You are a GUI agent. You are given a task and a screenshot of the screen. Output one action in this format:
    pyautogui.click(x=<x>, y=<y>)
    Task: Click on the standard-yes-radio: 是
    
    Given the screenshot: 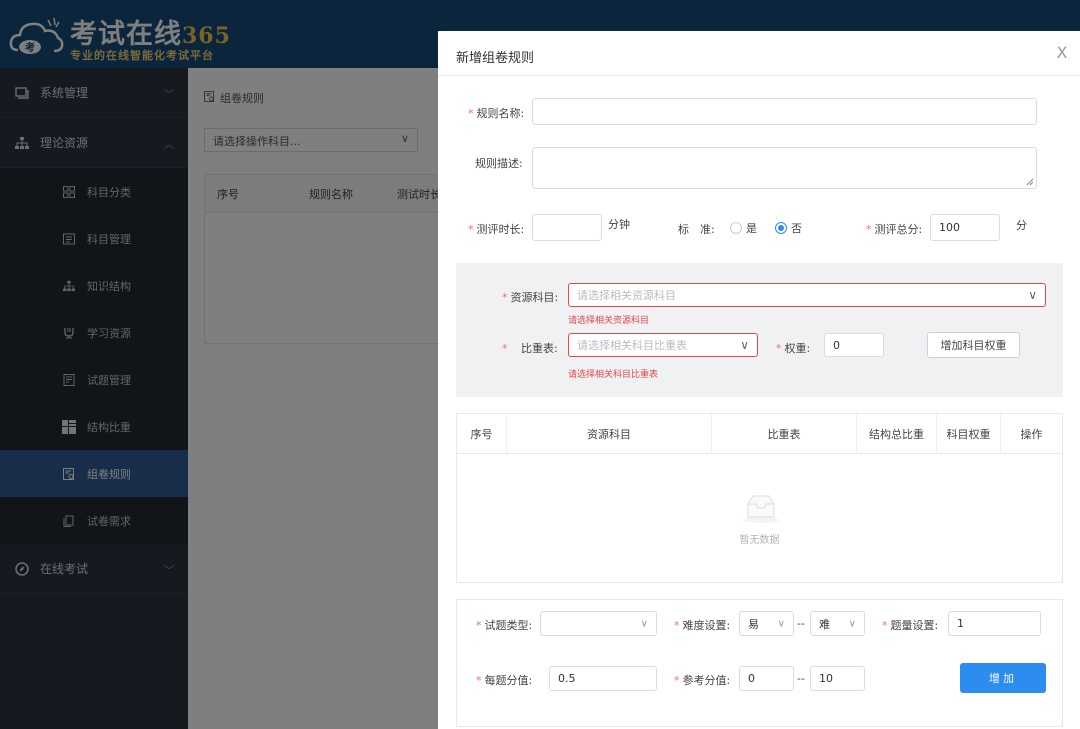 What is the action you would take?
    pyautogui.click(x=743, y=228)
    